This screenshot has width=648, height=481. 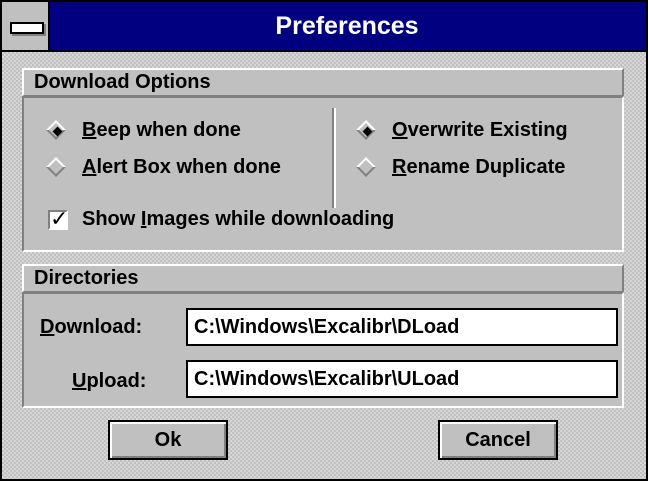 I want to click on system-menu-icon, so click(x=27, y=28).